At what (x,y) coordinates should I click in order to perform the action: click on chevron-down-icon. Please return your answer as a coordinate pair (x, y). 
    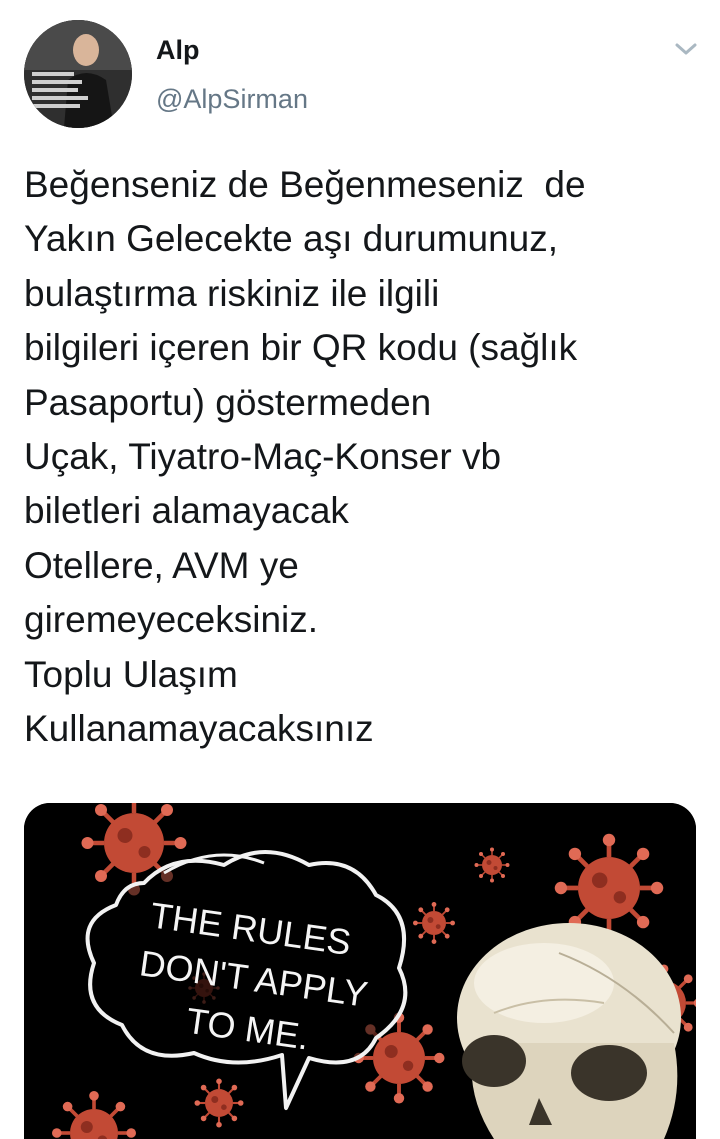
    Looking at the image, I should click on (686, 49).